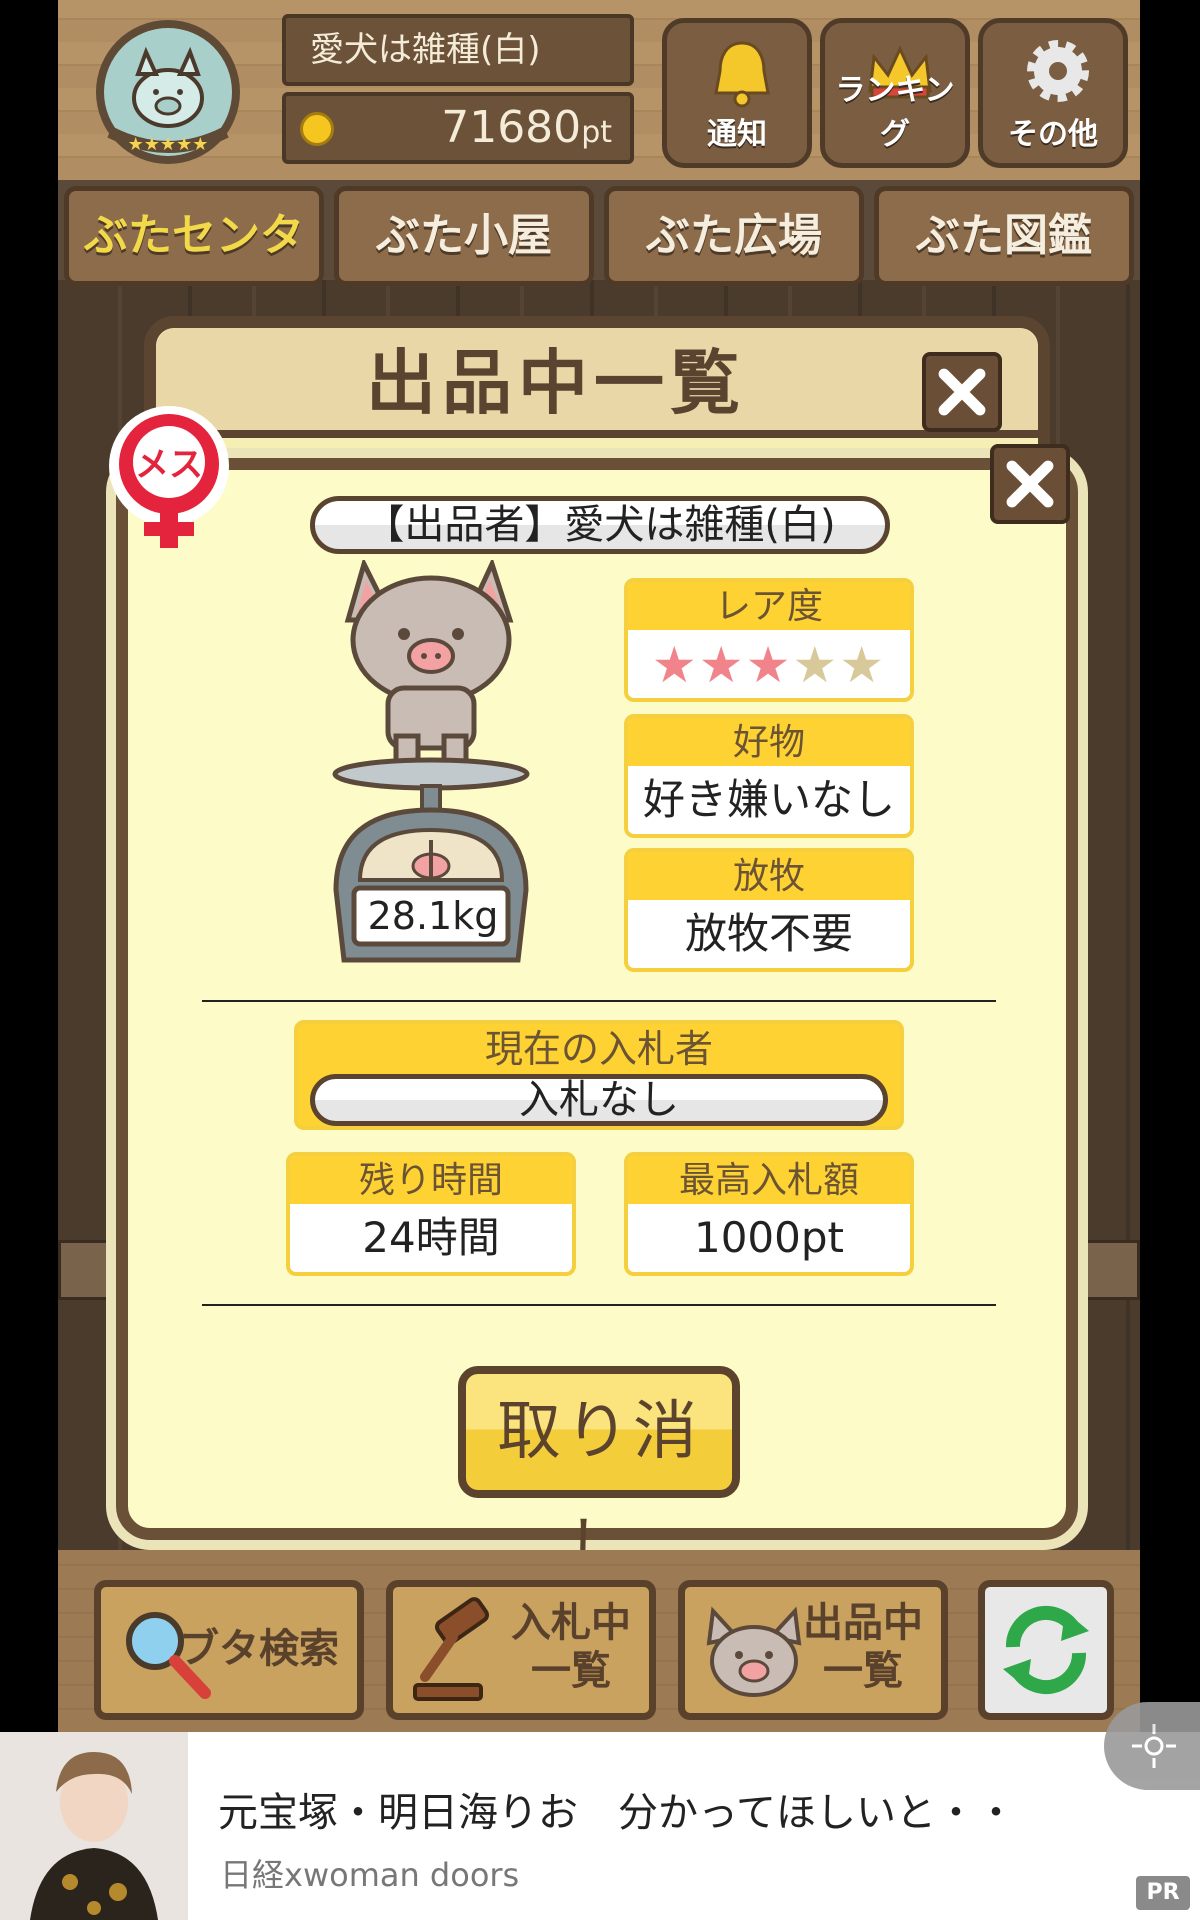  Describe the element at coordinates (194, 268) in the screenshot. I see `tab-buta-center: ぶたセンター` at that location.